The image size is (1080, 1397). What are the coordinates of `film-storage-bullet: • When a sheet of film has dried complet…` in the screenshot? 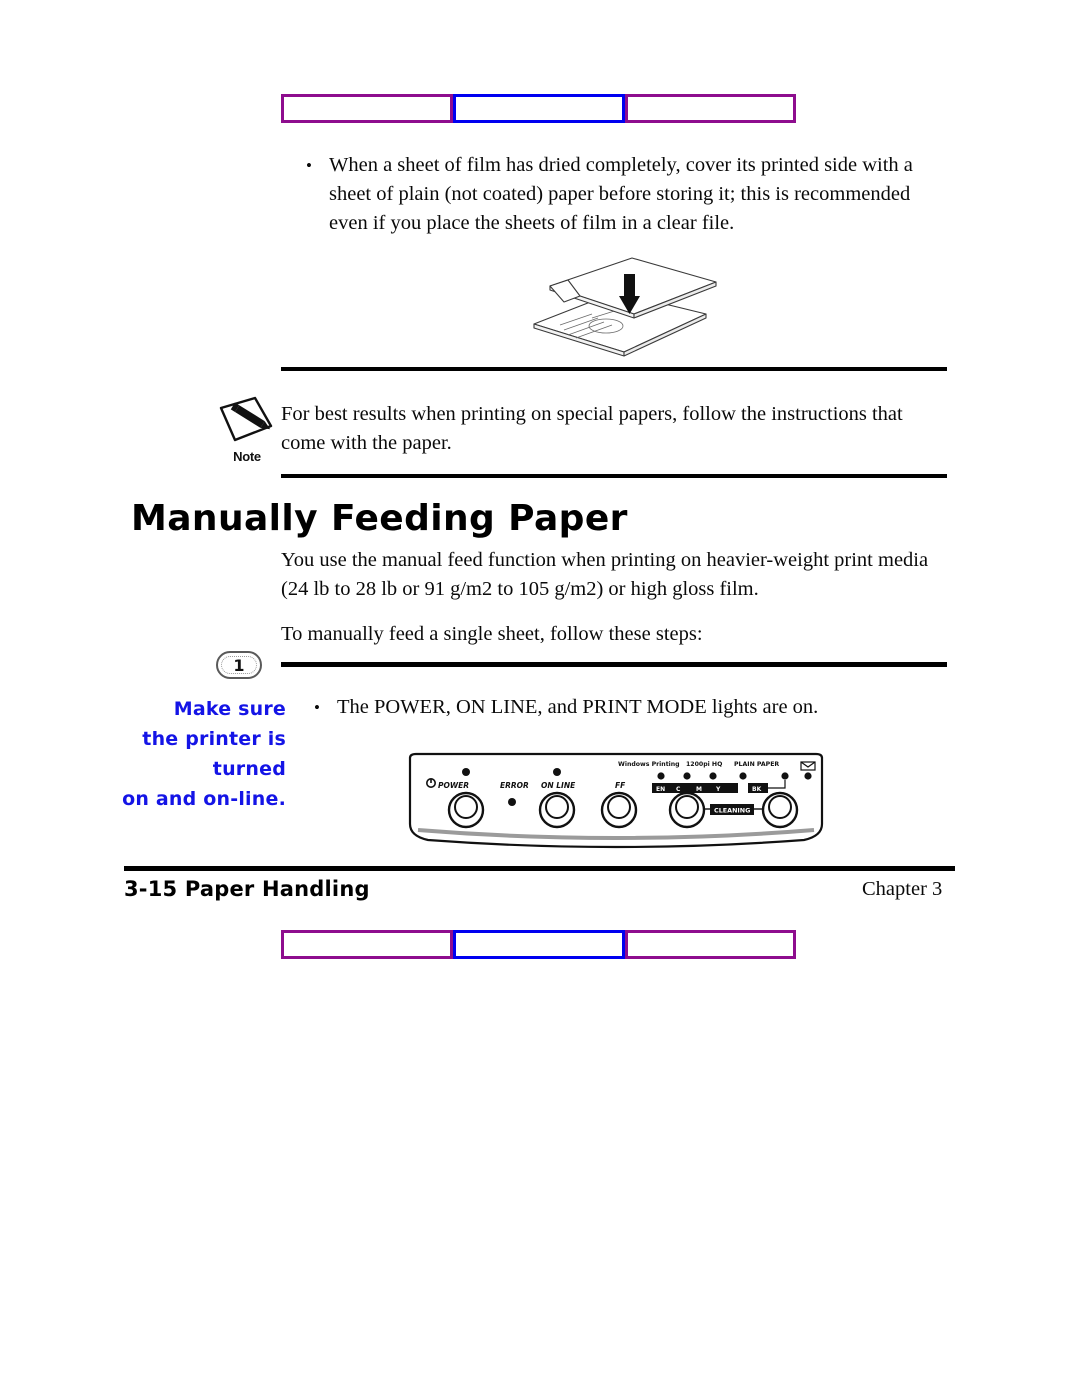 It's located at (626, 194).